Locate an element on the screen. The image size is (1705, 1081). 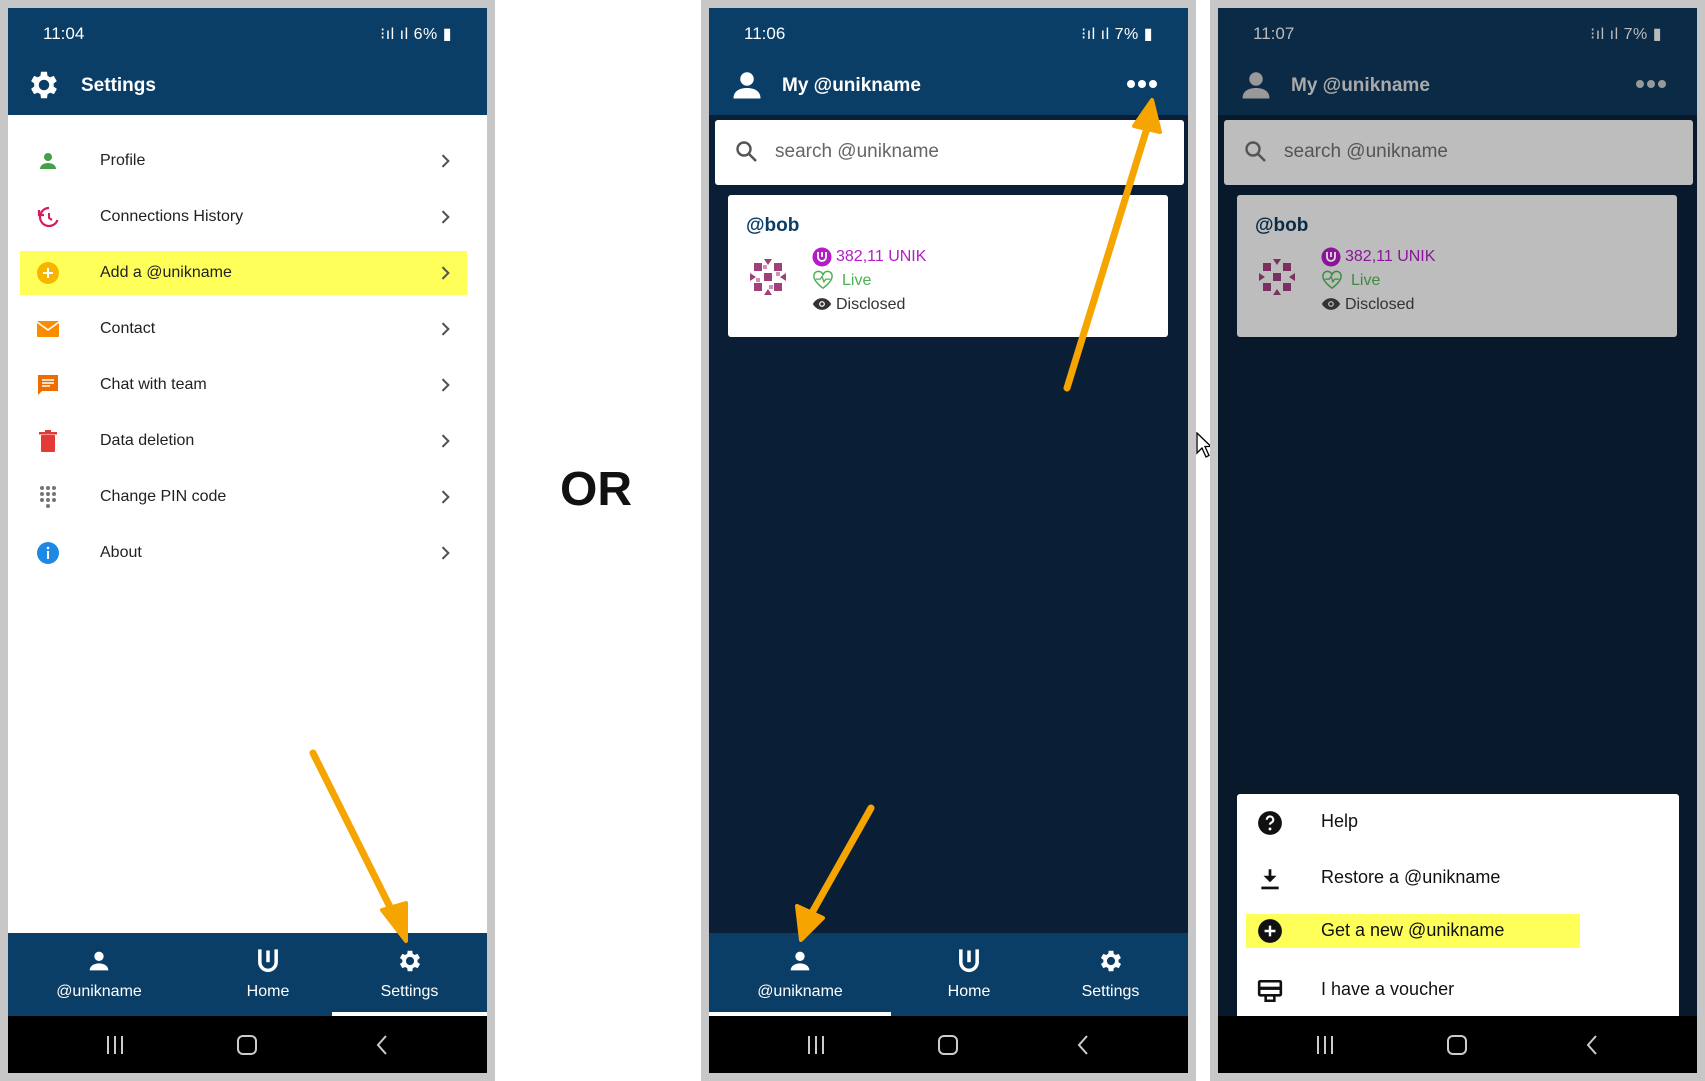
menu-item-help: Help is located at coordinates (1458, 822).